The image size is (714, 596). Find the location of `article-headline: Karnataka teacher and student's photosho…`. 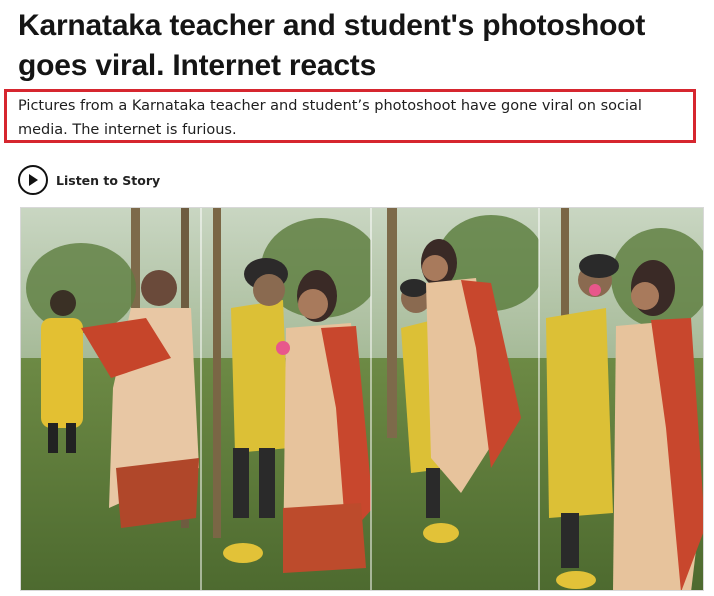

article-headline: Karnataka teacher and student's photosho… is located at coordinates (332, 45).